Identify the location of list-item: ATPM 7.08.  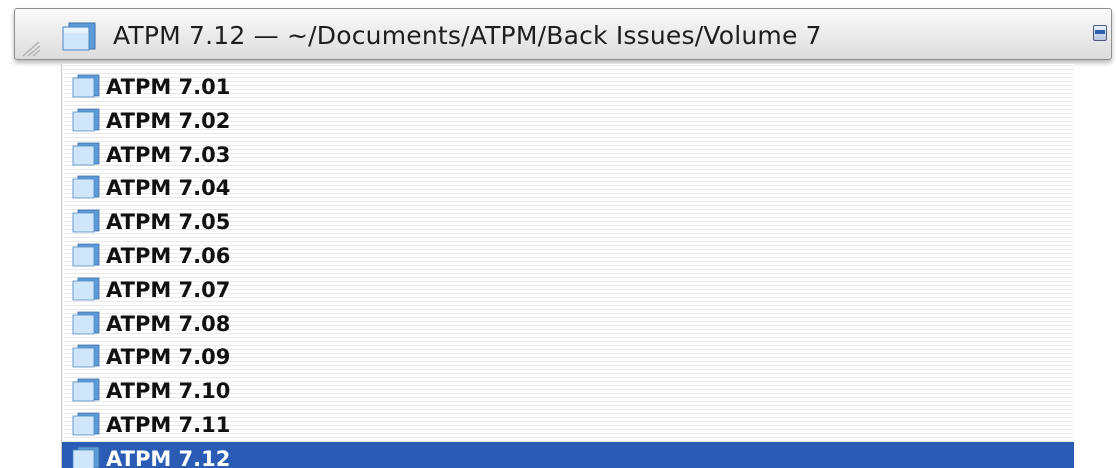
(568, 324).